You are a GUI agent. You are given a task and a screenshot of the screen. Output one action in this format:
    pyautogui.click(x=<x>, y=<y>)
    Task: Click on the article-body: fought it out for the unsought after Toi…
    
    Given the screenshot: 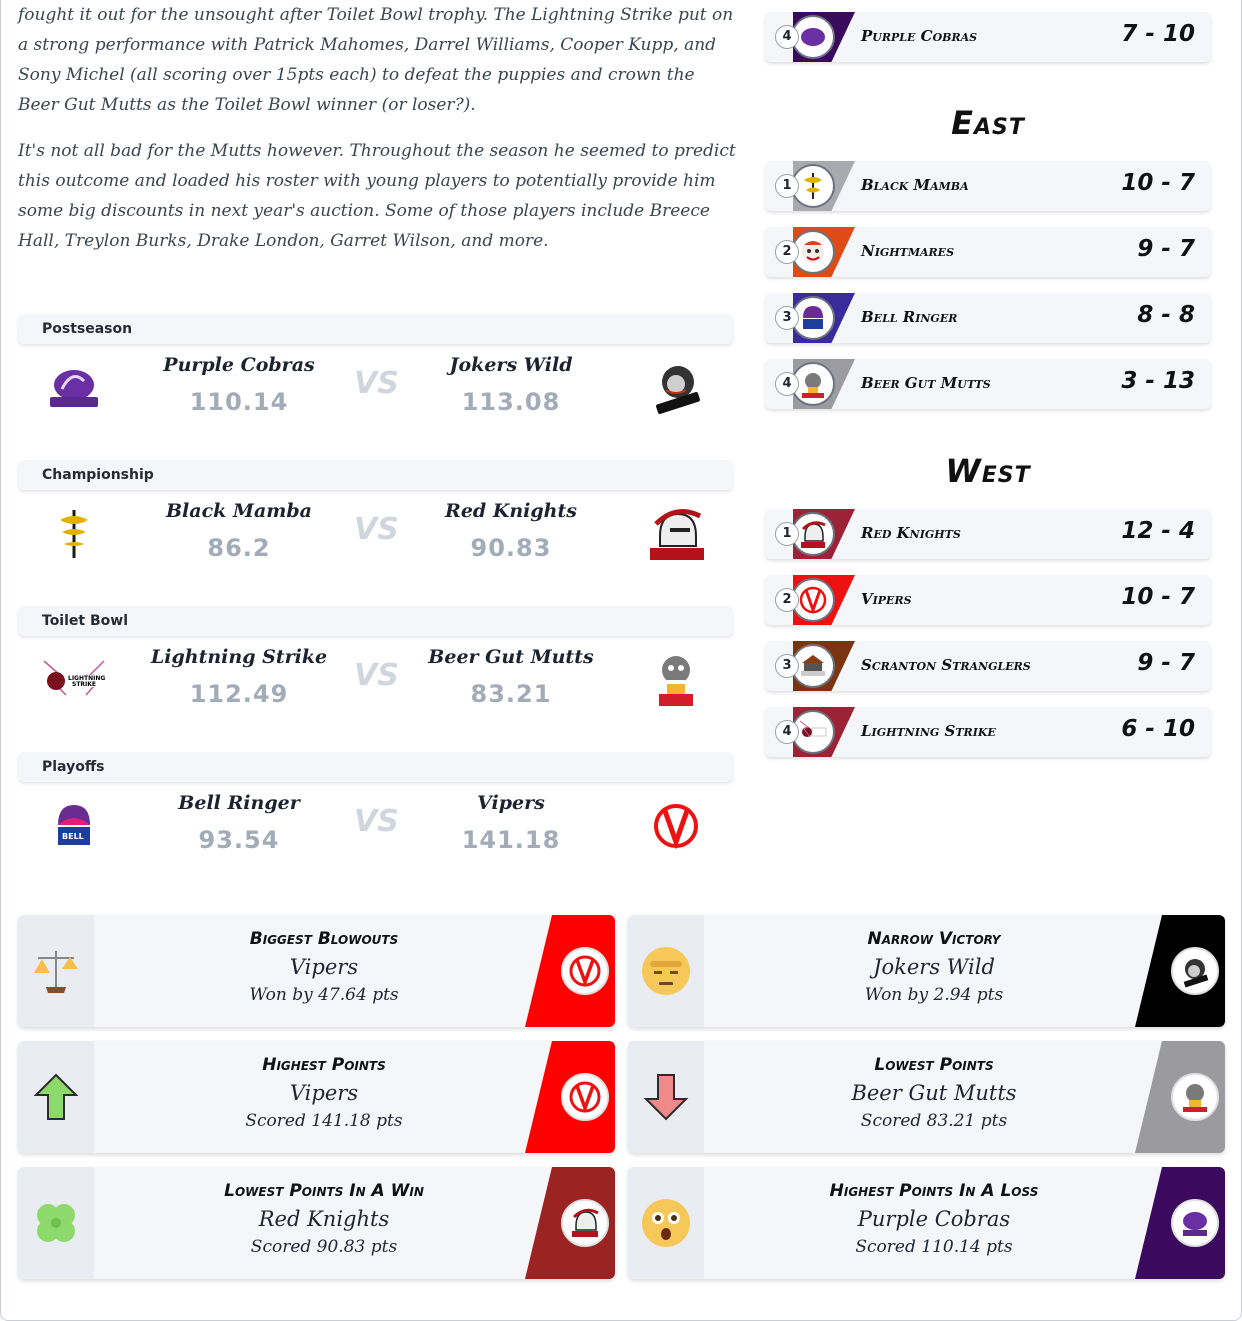 What is the action you would take?
    pyautogui.click(x=377, y=136)
    